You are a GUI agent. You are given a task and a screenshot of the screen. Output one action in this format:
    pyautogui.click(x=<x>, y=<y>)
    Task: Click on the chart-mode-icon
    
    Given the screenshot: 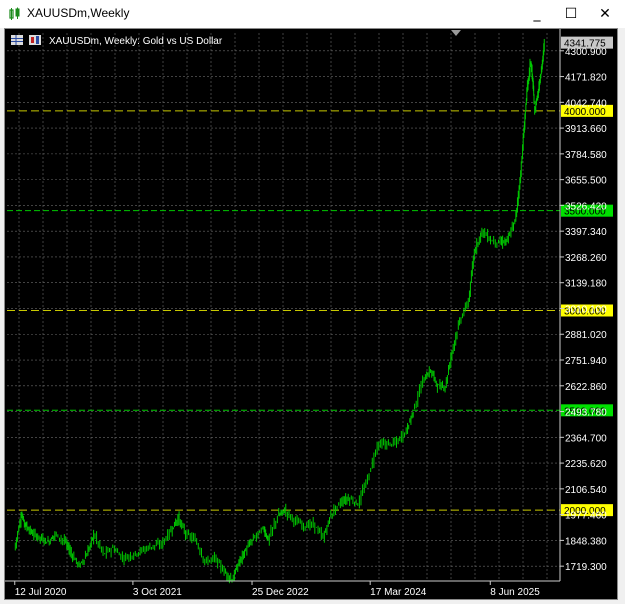 What is the action you would take?
    pyautogui.click(x=17, y=40)
    